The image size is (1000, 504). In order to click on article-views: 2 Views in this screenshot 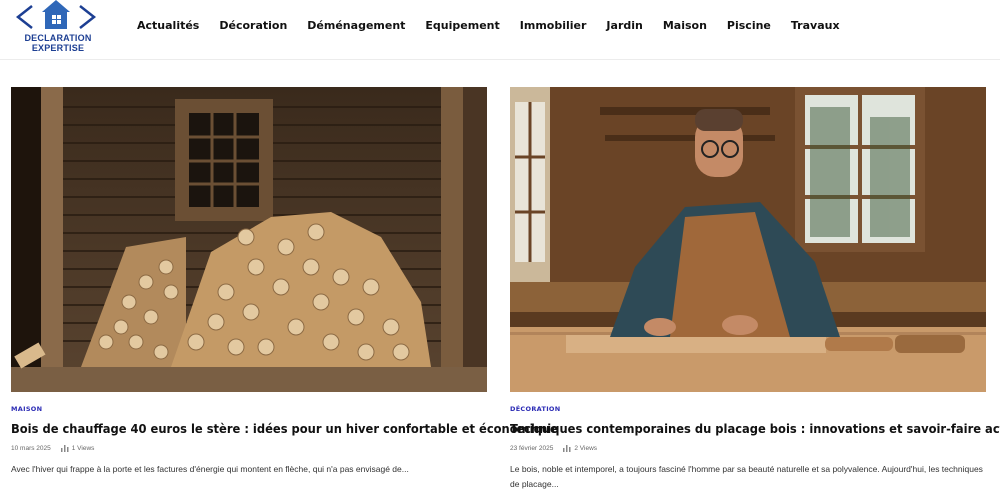, I will do `click(580, 448)`.